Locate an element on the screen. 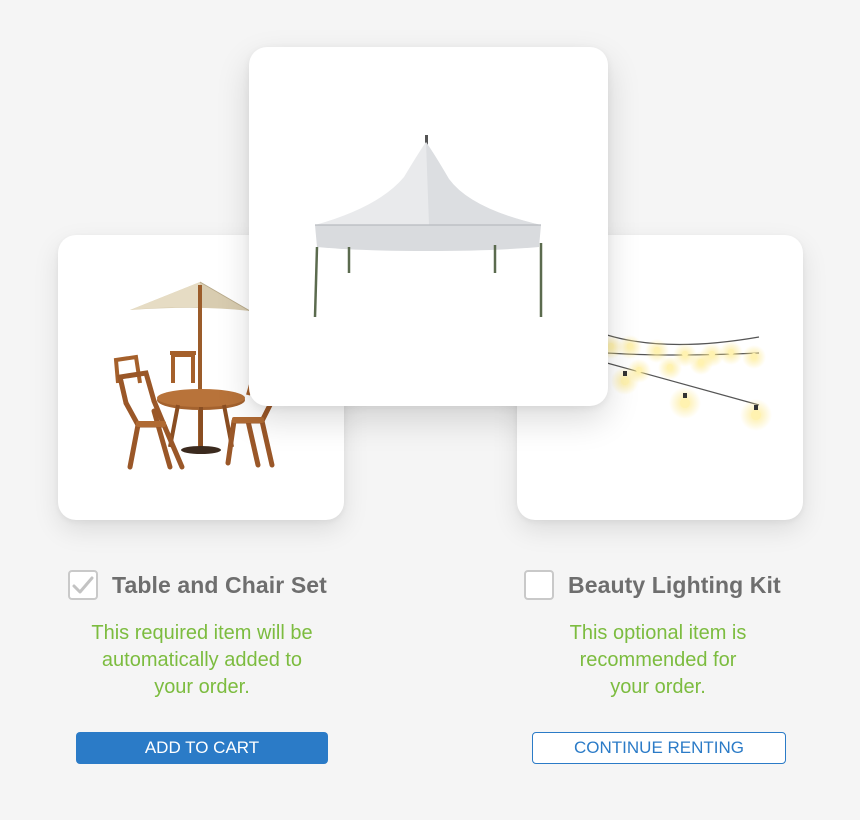  add-to-cart-button: ADD TO CART is located at coordinates (202, 748).